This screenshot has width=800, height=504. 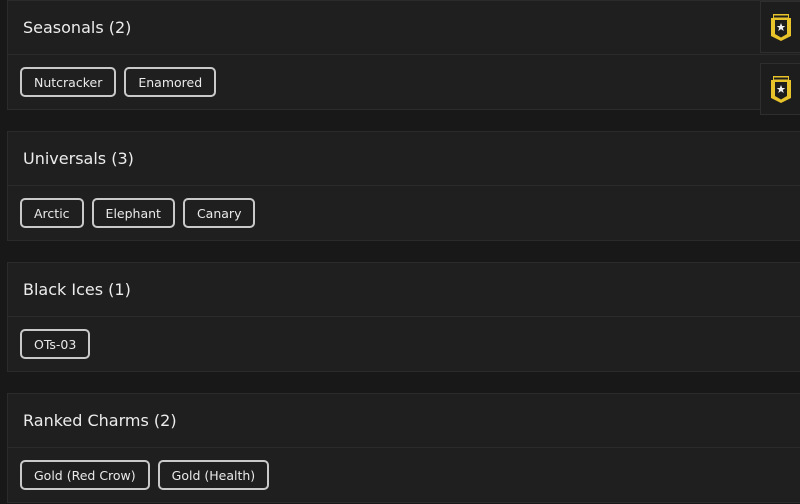 What do you see at coordinates (404, 213) in the screenshot?
I see `tag-list: Arctic Elephant Canary` at bounding box center [404, 213].